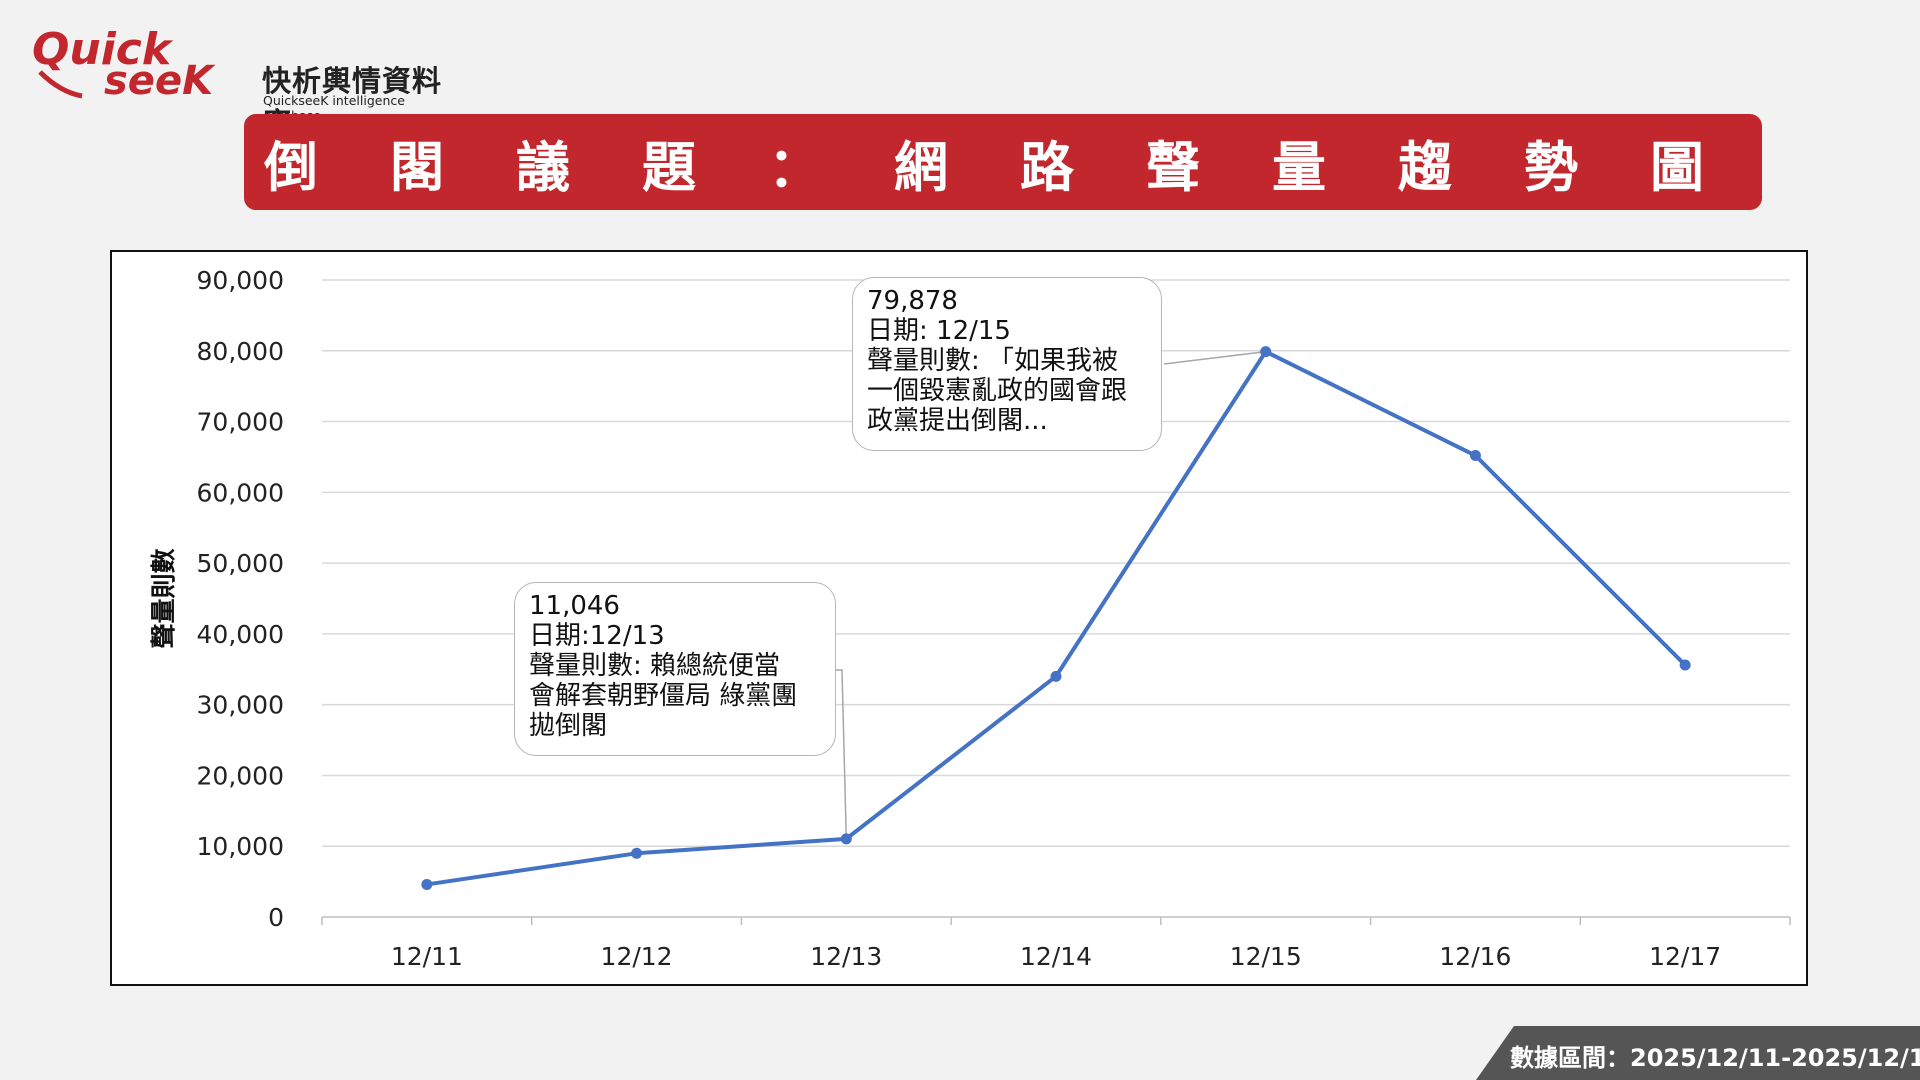 The width and height of the screenshot is (1920, 1080). Describe the element at coordinates (163, 598) in the screenshot. I see `y-axis-label: 聲量則數` at that location.